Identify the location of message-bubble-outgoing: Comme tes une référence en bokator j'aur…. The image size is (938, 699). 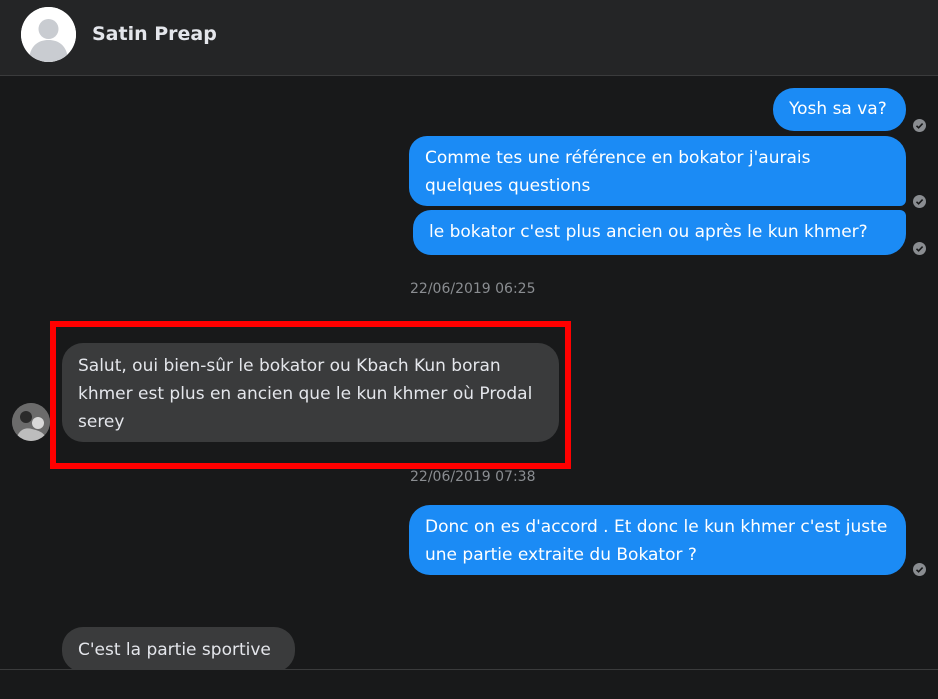
(657, 171).